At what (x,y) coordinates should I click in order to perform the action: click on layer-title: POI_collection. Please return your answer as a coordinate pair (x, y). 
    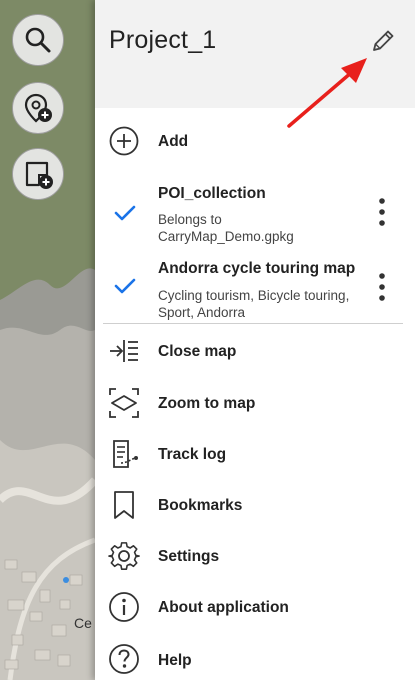
    Looking at the image, I should click on (212, 193).